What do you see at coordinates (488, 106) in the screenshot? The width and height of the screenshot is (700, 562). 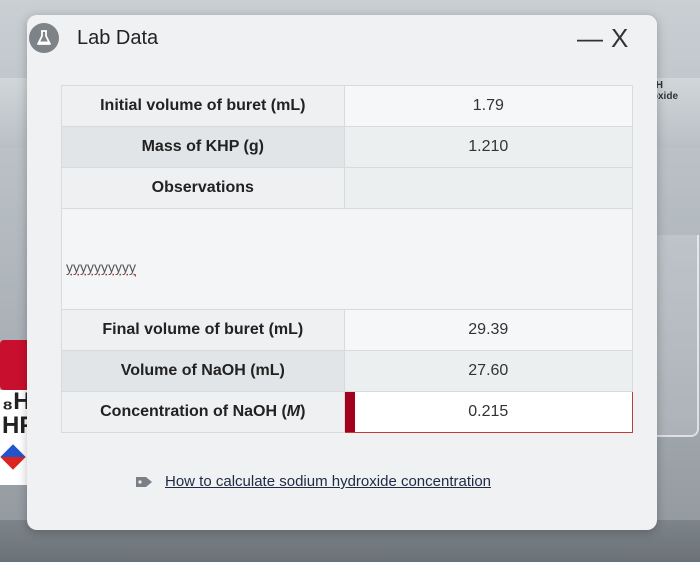 I see `row-value: 1.79` at bounding box center [488, 106].